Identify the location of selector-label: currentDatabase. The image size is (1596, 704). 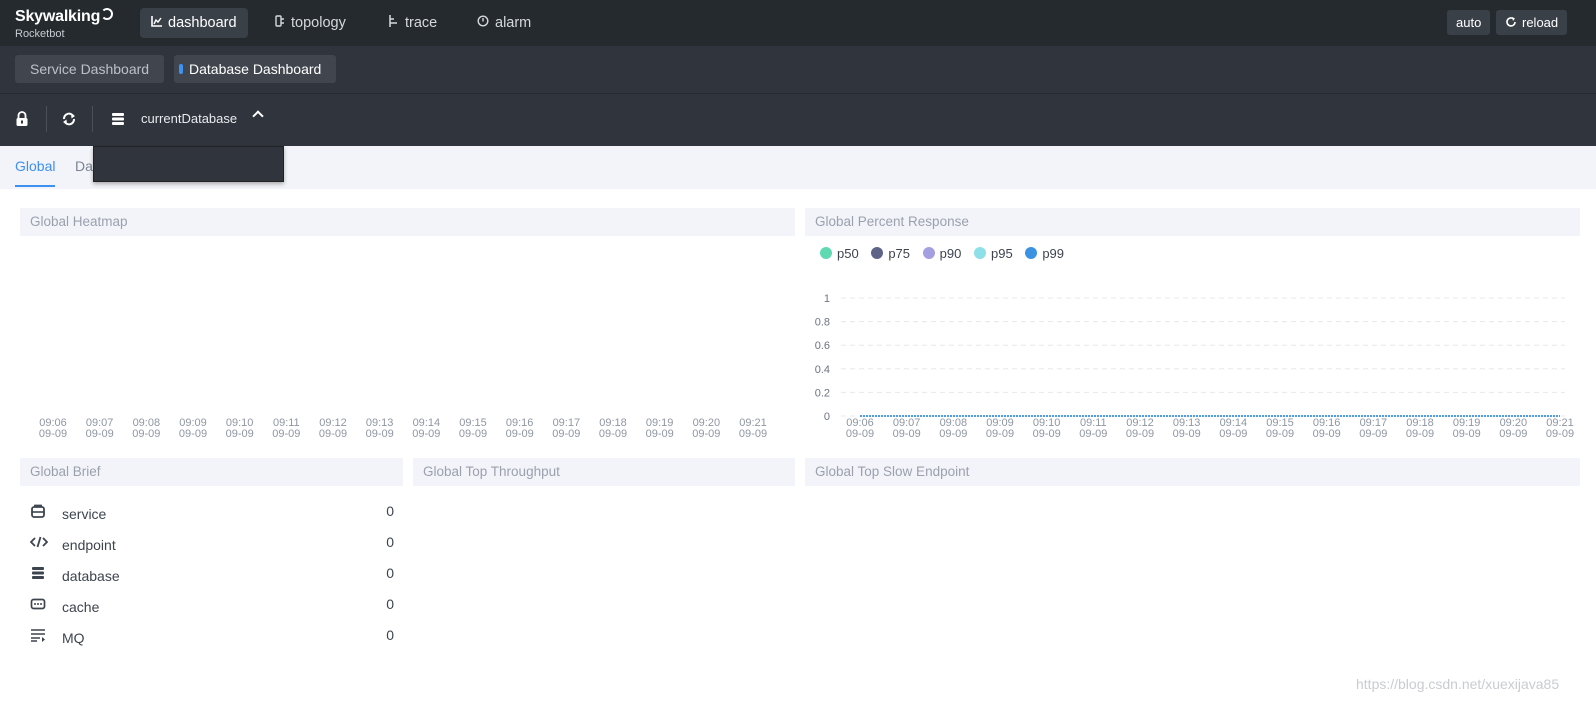
(189, 118).